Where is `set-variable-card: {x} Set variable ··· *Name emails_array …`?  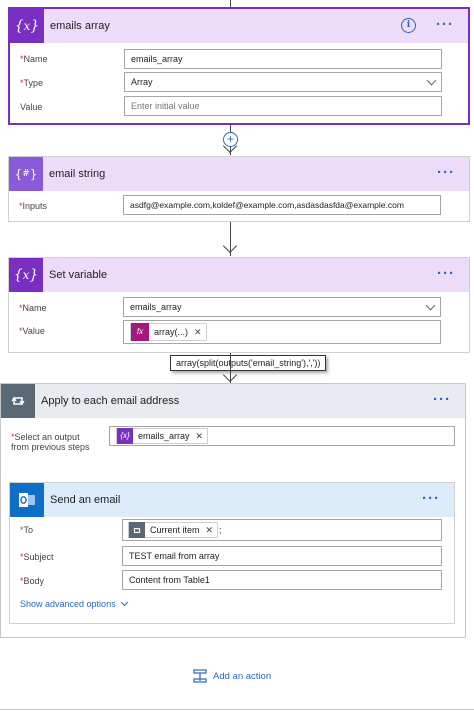 set-variable-card: {x} Set variable ··· *Name emails_array … is located at coordinates (239, 305).